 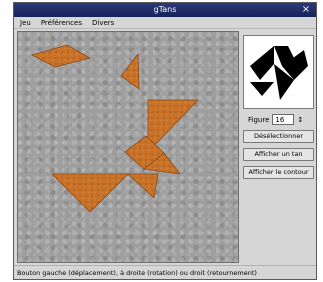 I want to click on tan-piece-large-triangle, so click(x=173, y=126).